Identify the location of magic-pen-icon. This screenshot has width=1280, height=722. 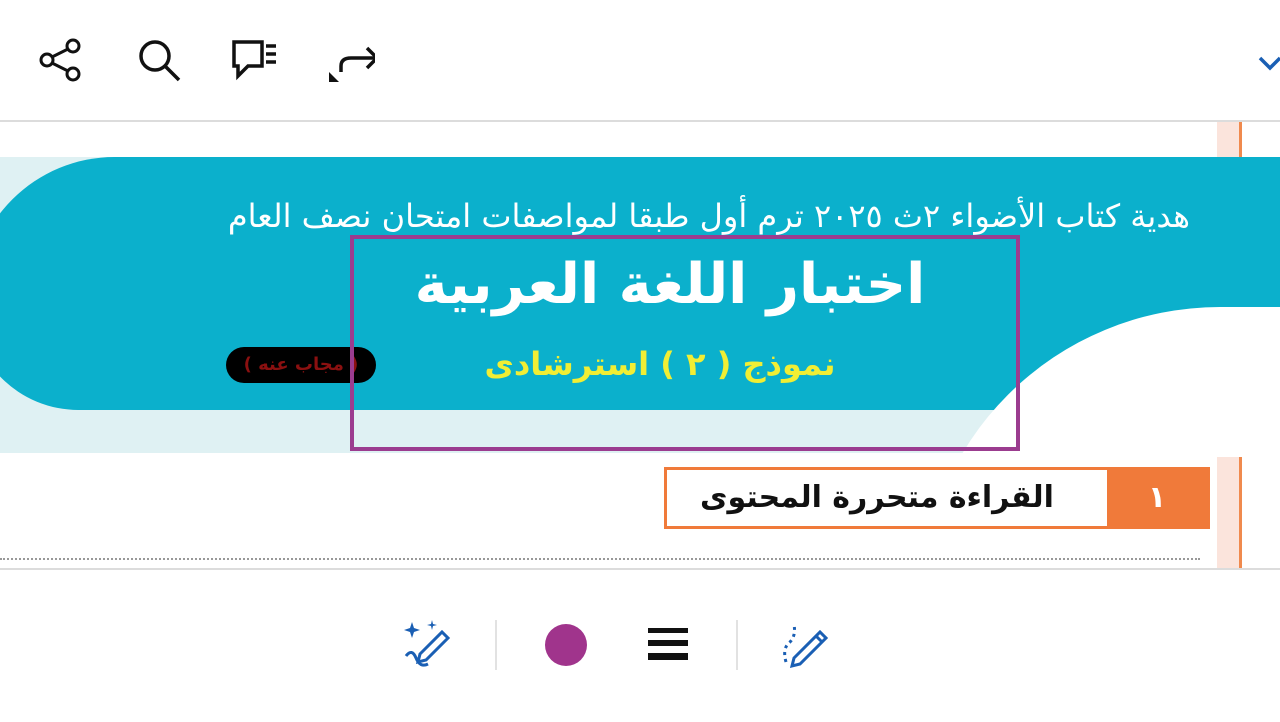
(428, 644).